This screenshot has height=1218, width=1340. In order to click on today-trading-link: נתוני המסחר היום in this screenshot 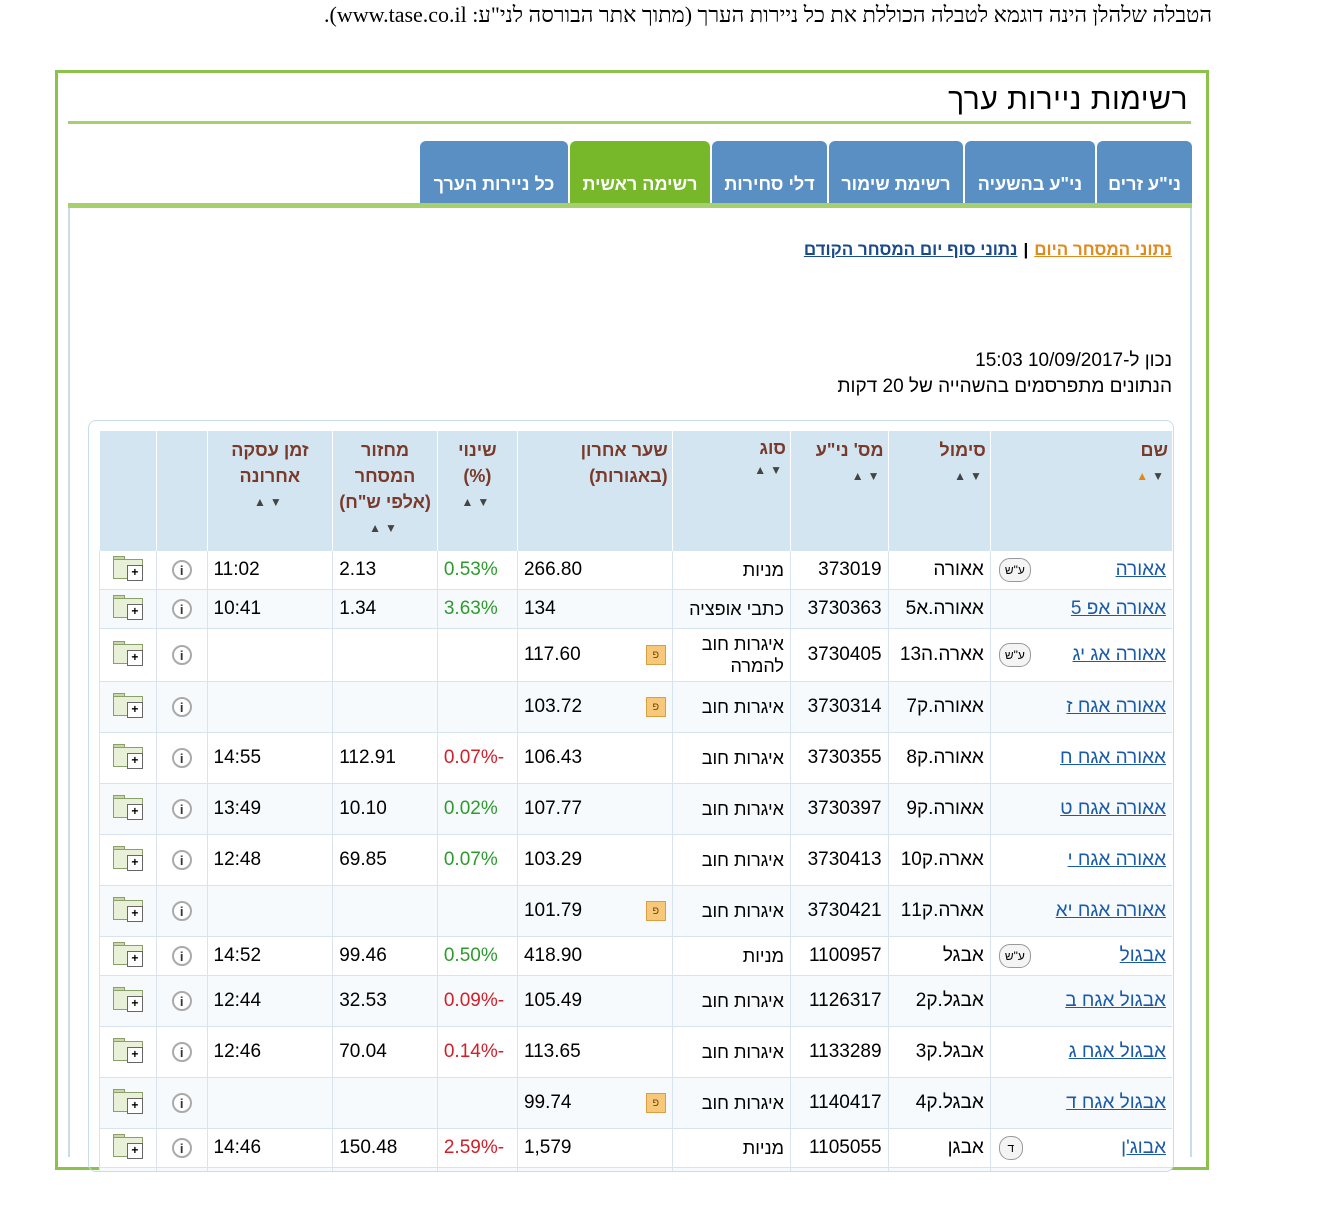, I will do `click(1103, 249)`.